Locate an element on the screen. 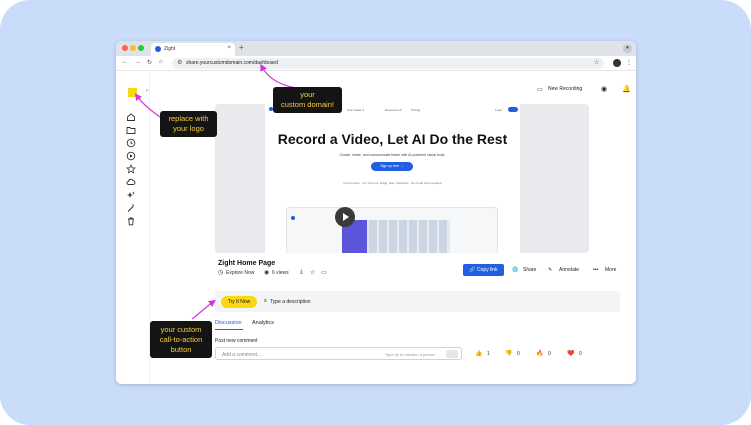 The height and width of the screenshot is (425, 751). favorite-star-icon: ☆ is located at coordinates (312, 272).